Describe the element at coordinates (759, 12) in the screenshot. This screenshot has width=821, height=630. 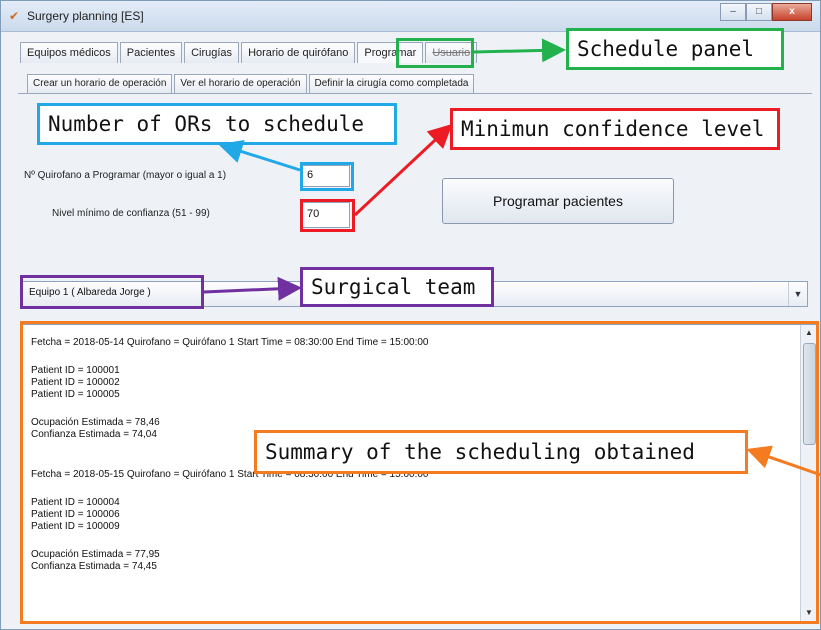
I see `maximize-button: □` at that location.